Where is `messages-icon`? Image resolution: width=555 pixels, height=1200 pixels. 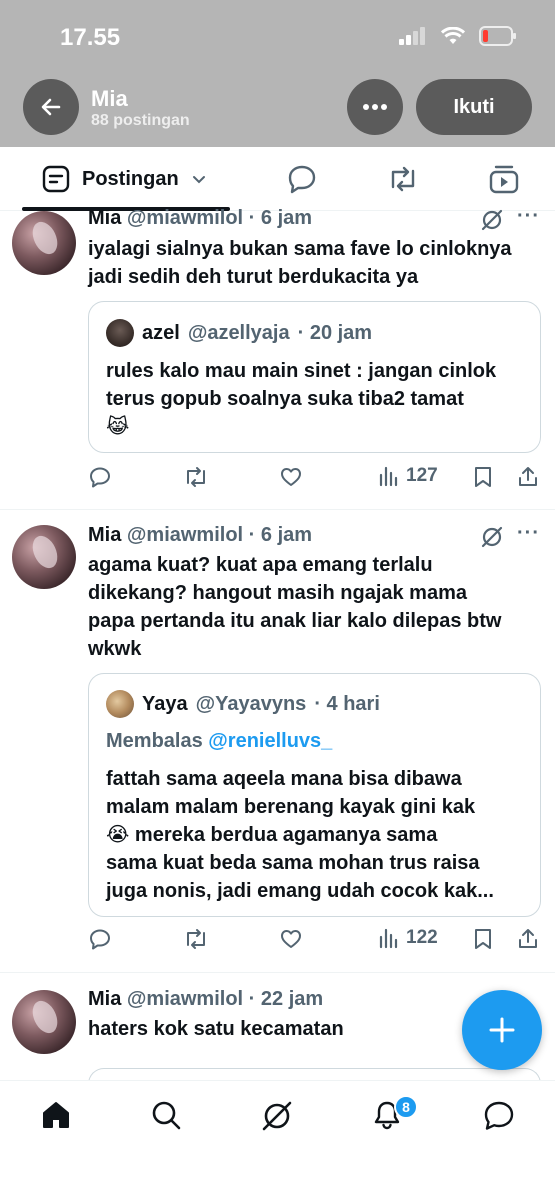 messages-icon is located at coordinates (499, 1116).